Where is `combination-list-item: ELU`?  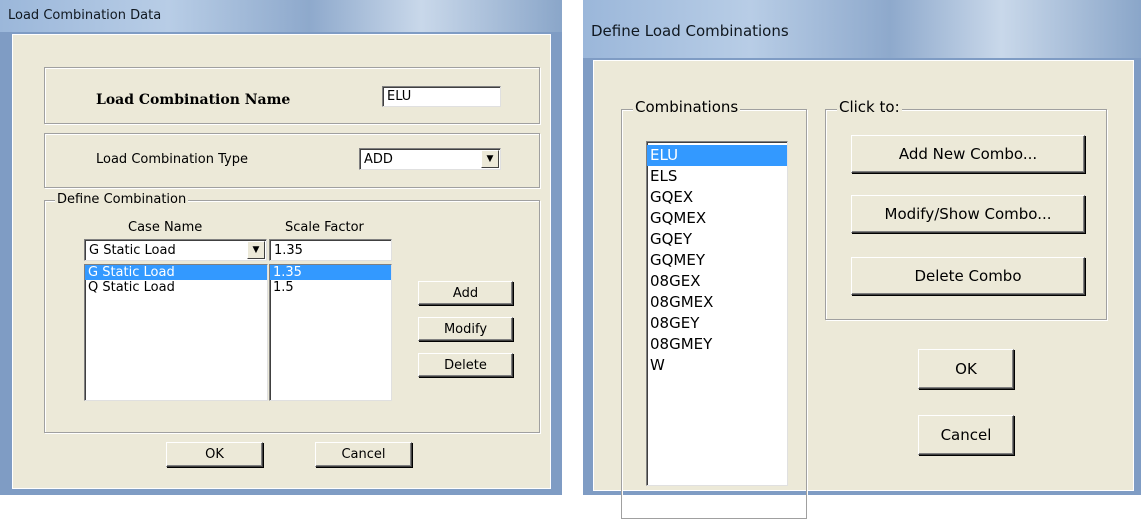
combination-list-item: ELU is located at coordinates (717, 155).